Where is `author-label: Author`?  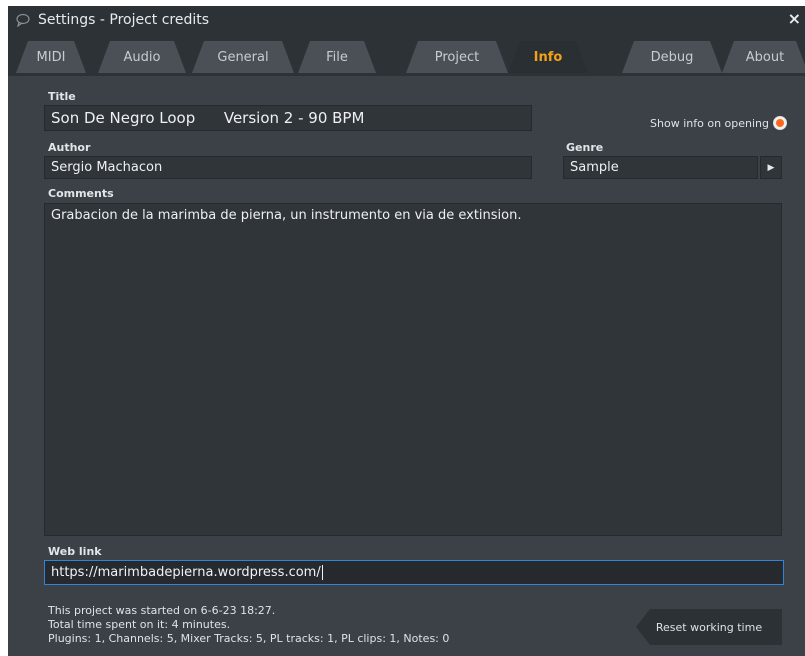
author-label: Author is located at coordinates (69, 147).